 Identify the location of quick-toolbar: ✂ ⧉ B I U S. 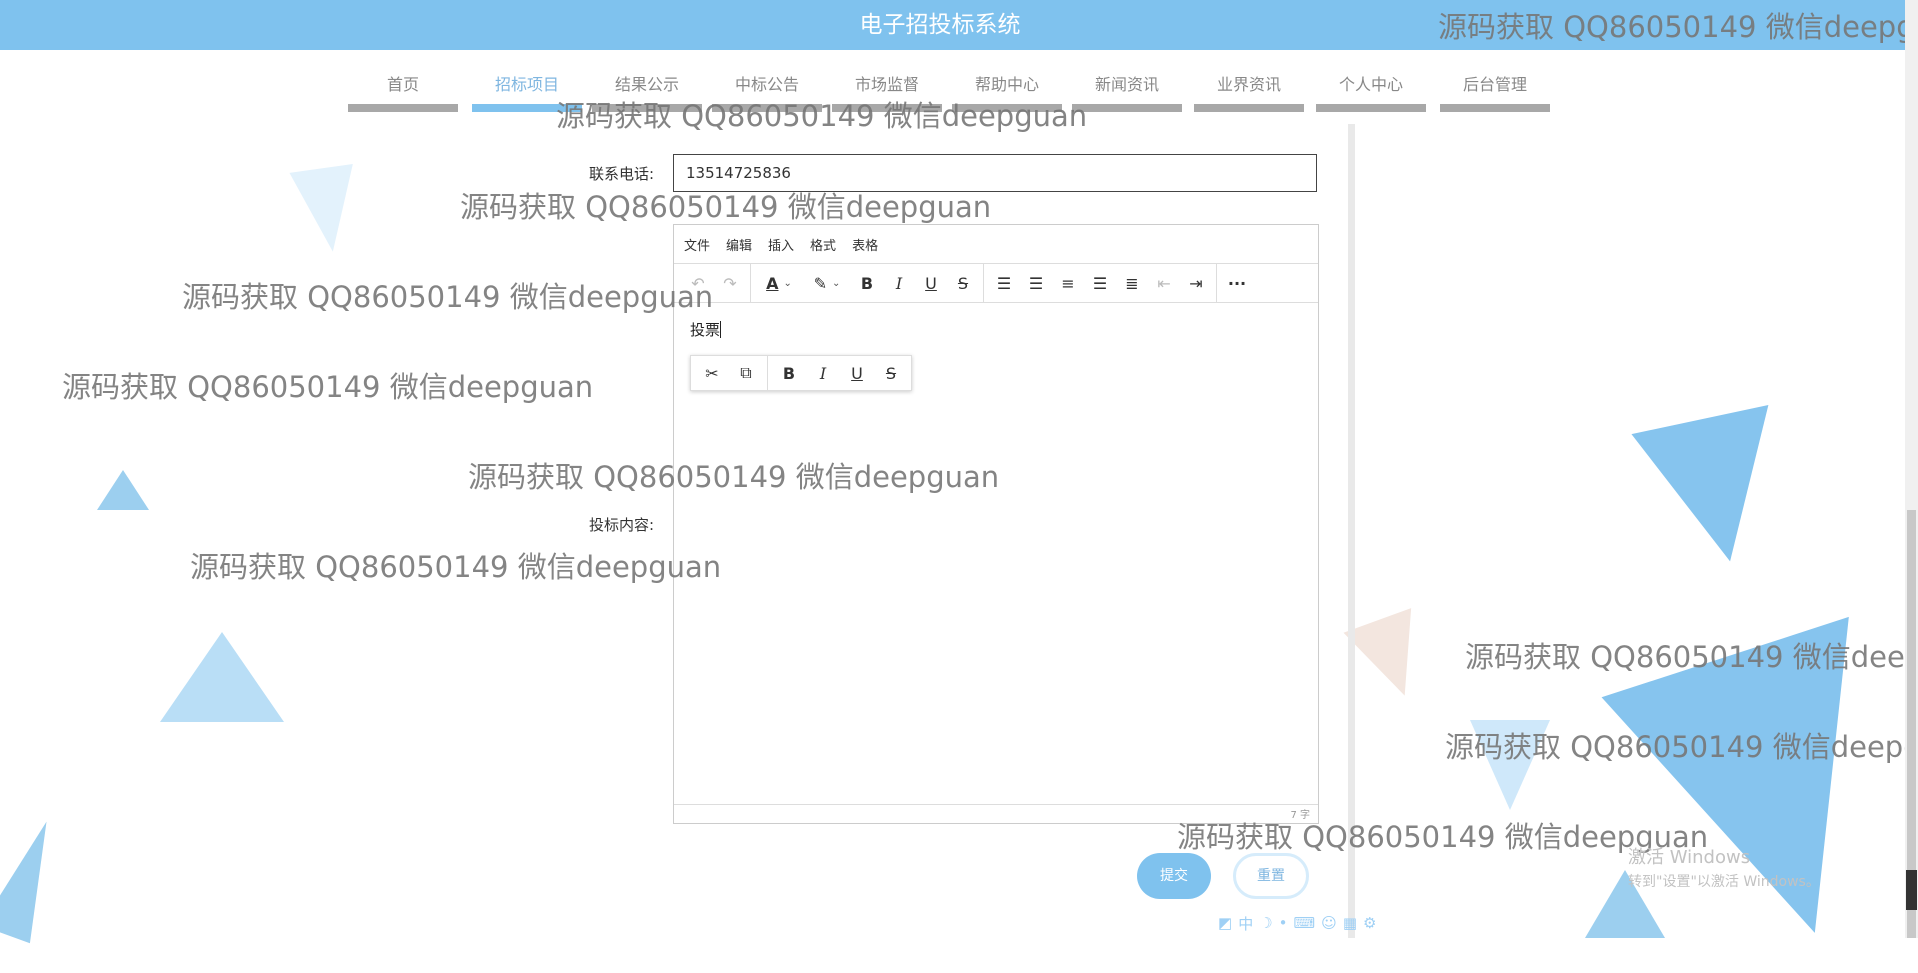
(801, 373).